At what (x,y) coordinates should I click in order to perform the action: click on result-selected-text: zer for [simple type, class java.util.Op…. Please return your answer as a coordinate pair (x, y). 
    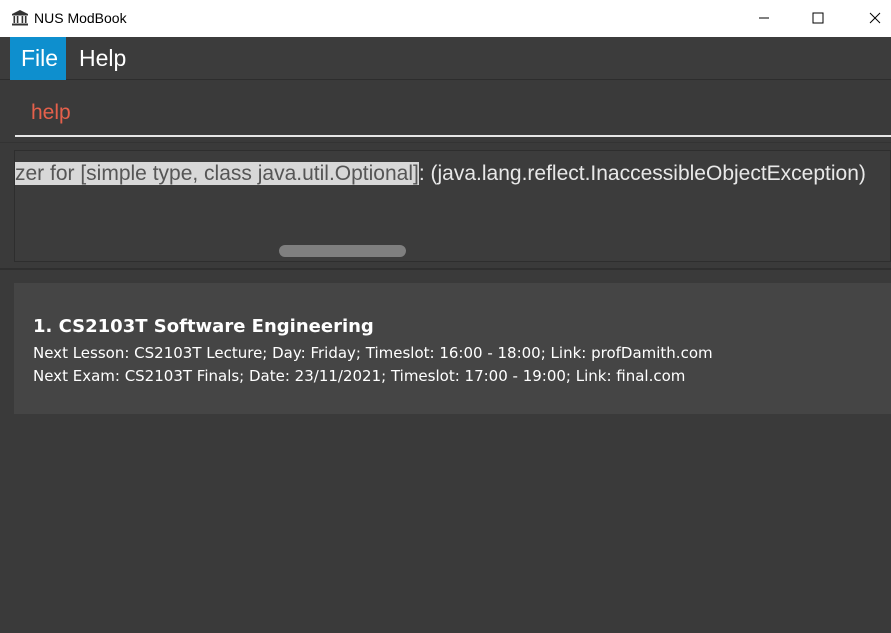
    Looking at the image, I should click on (217, 173).